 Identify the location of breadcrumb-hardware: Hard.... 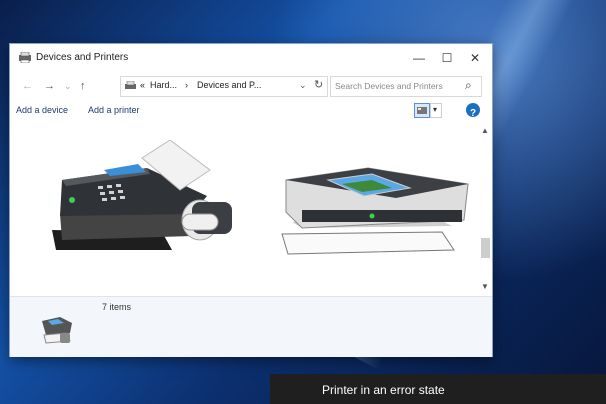
(163, 85).